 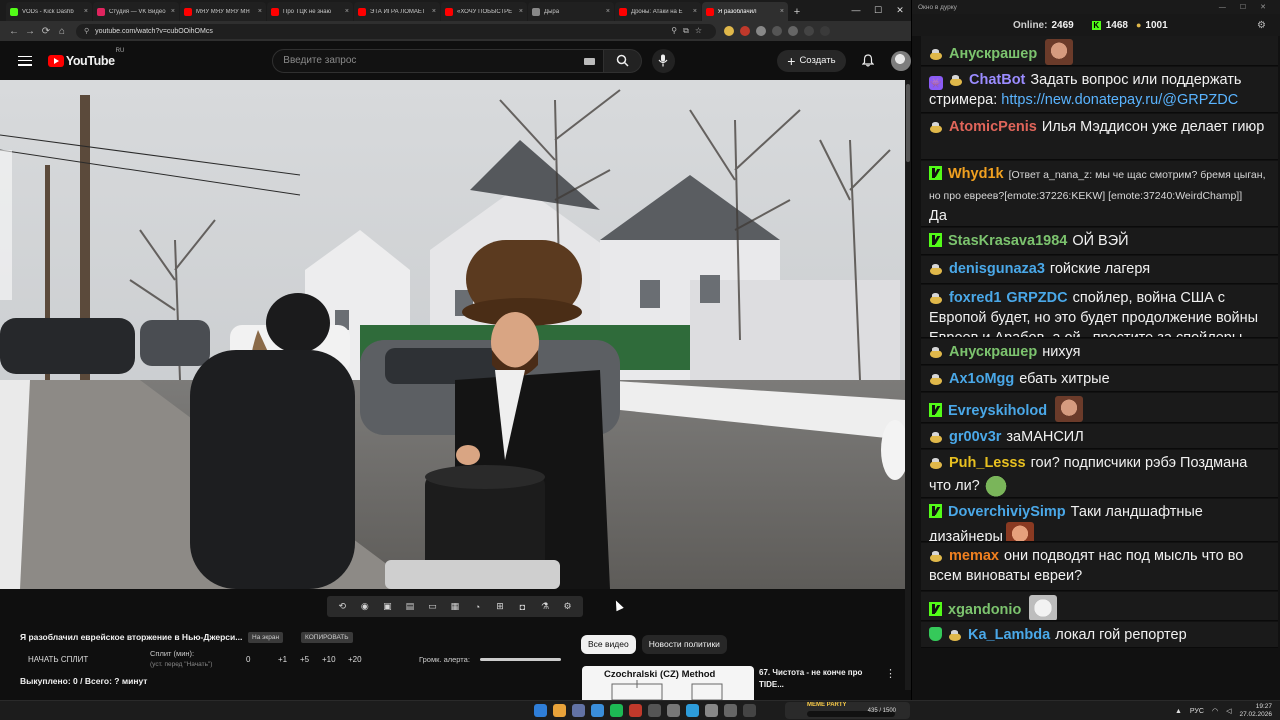 What do you see at coordinates (1007, 241) in the screenshot?
I see `chat-username: StasKrasava1984` at bounding box center [1007, 241].